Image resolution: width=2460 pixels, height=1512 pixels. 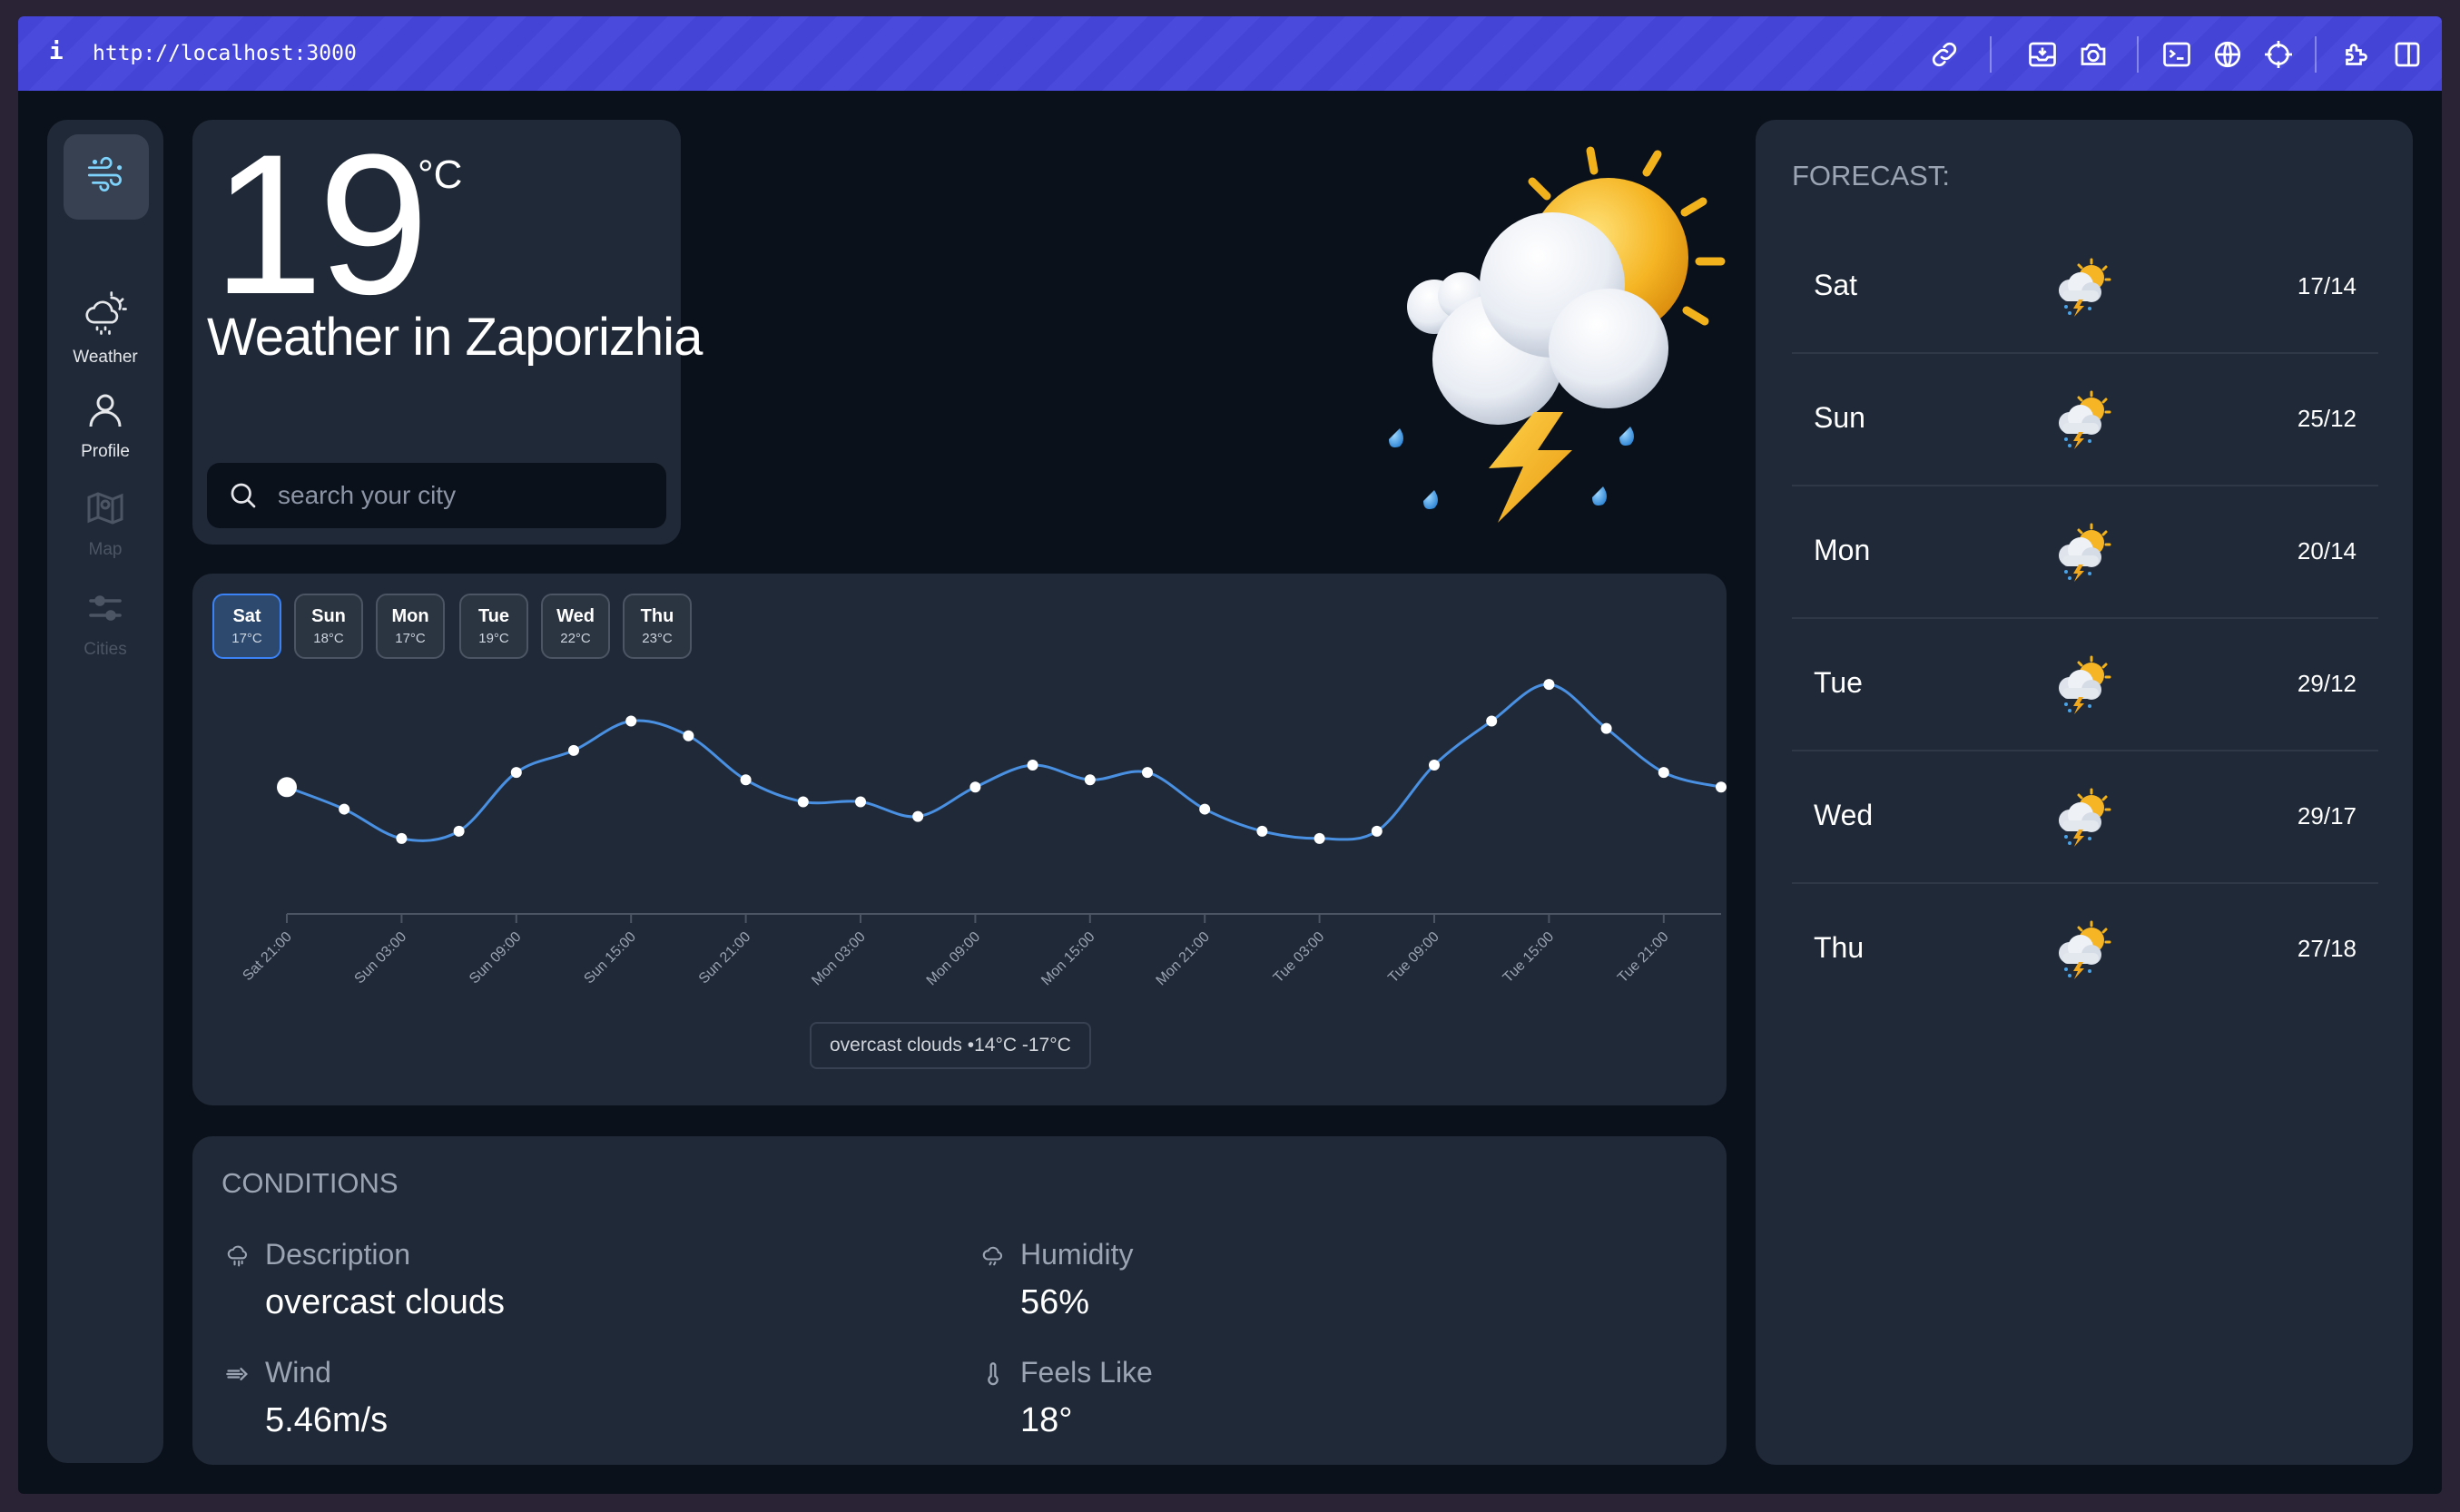 What do you see at coordinates (1413, 958) in the screenshot?
I see `x-tick-label: Tue 09:00` at bounding box center [1413, 958].